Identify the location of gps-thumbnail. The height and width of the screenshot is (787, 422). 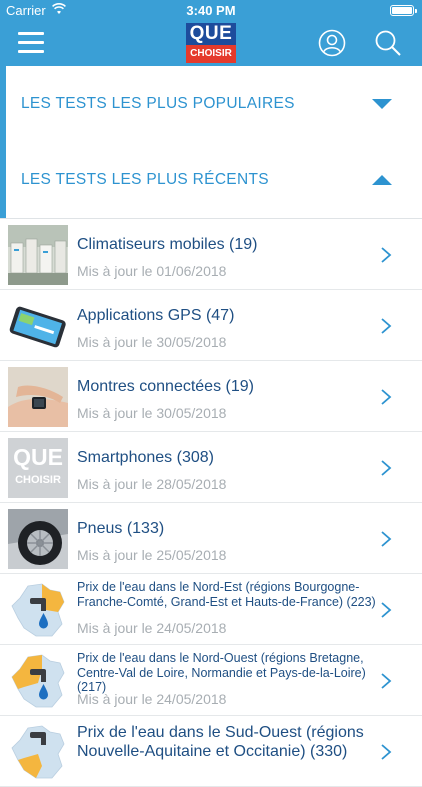
(38, 326).